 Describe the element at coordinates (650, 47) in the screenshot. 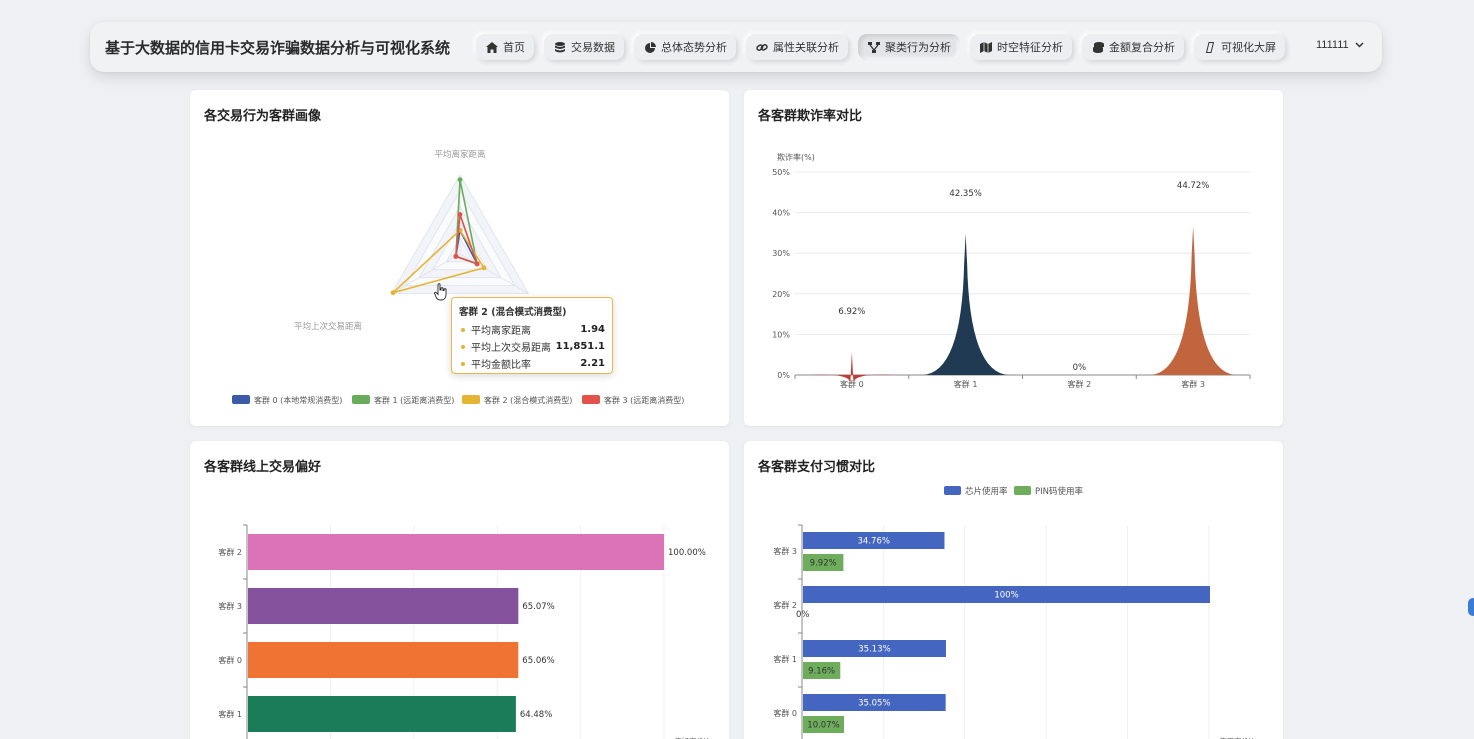

I see `pie-chart-icon` at that location.